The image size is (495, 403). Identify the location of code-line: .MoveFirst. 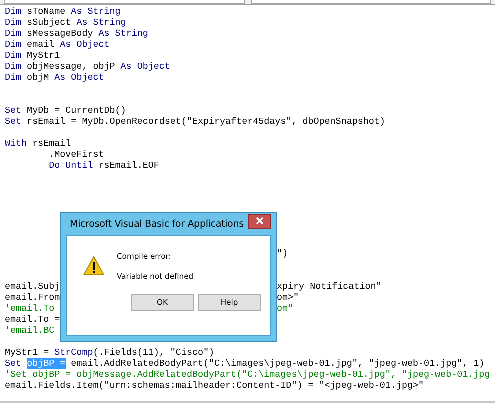
(76, 154).